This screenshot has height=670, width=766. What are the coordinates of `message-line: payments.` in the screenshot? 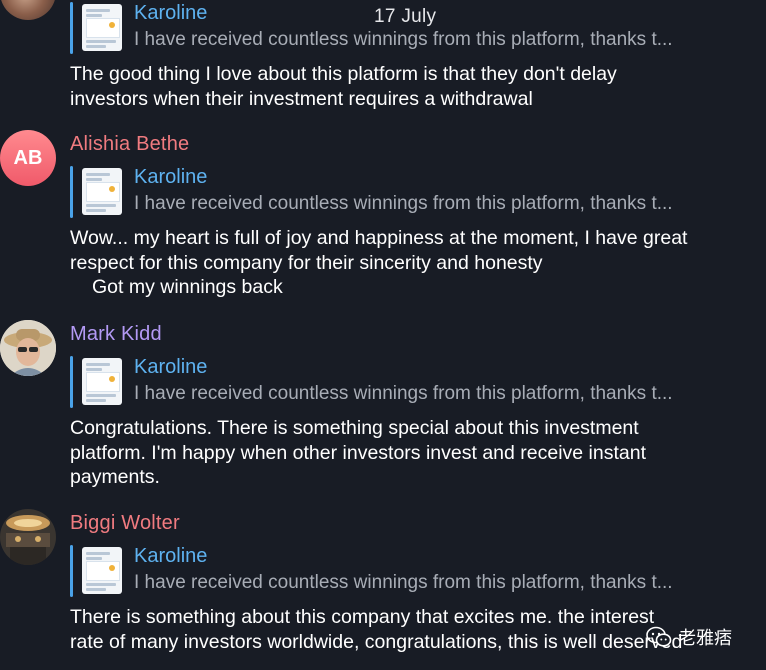 It's located at (115, 477).